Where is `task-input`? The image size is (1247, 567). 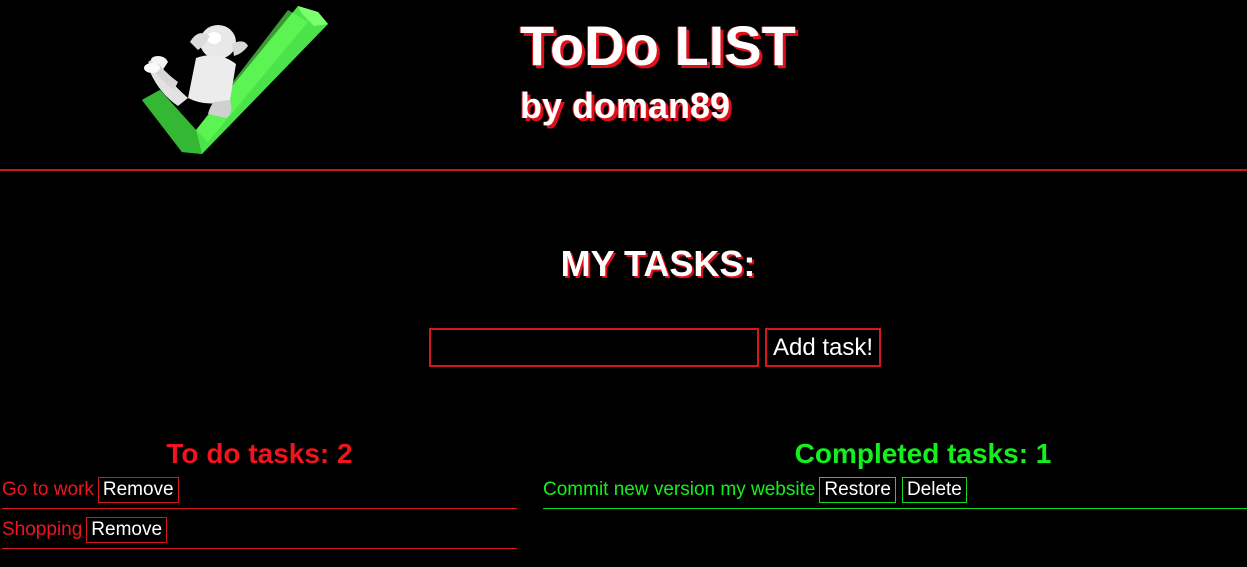
task-input is located at coordinates (594, 347).